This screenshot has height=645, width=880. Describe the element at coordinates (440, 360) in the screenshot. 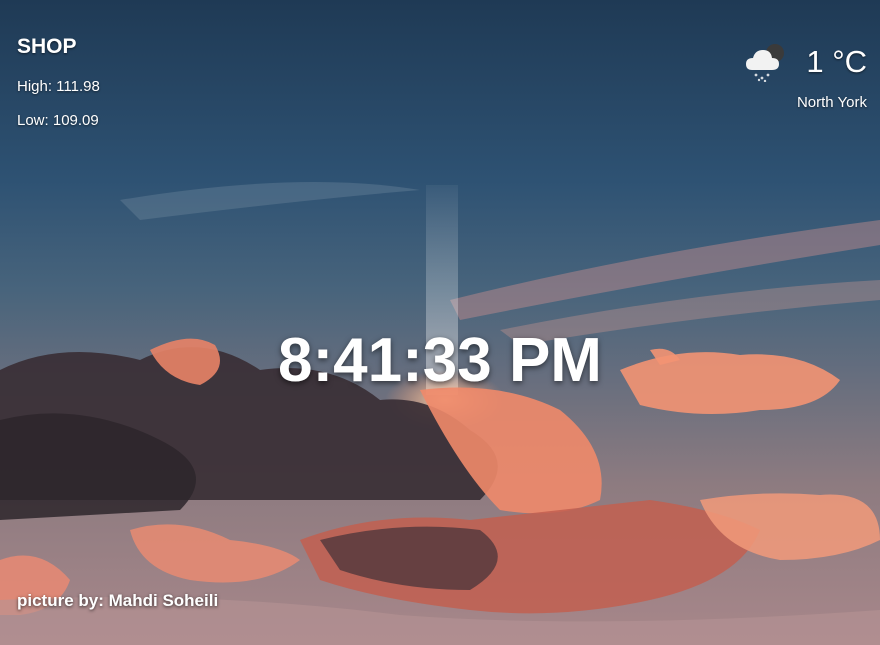

I see `clock-time: 8:41:33 PM` at that location.